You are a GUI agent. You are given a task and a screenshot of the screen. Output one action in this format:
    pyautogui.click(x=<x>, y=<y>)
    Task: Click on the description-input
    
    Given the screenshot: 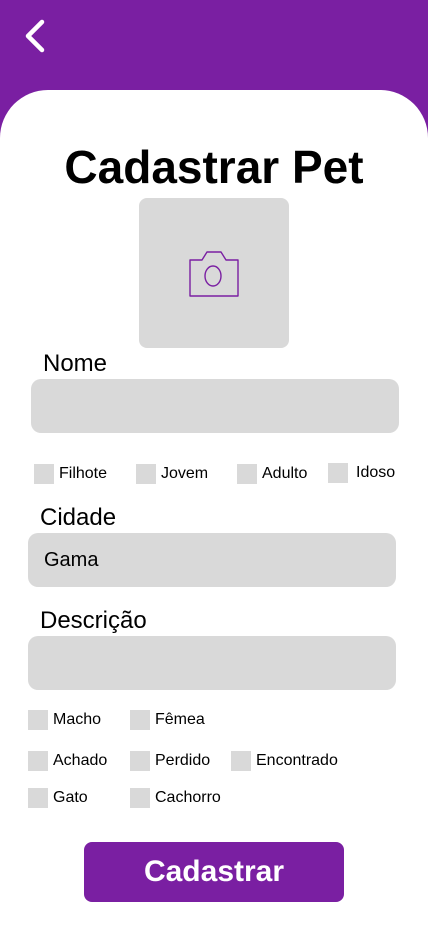 What is the action you would take?
    pyautogui.click(x=212, y=663)
    